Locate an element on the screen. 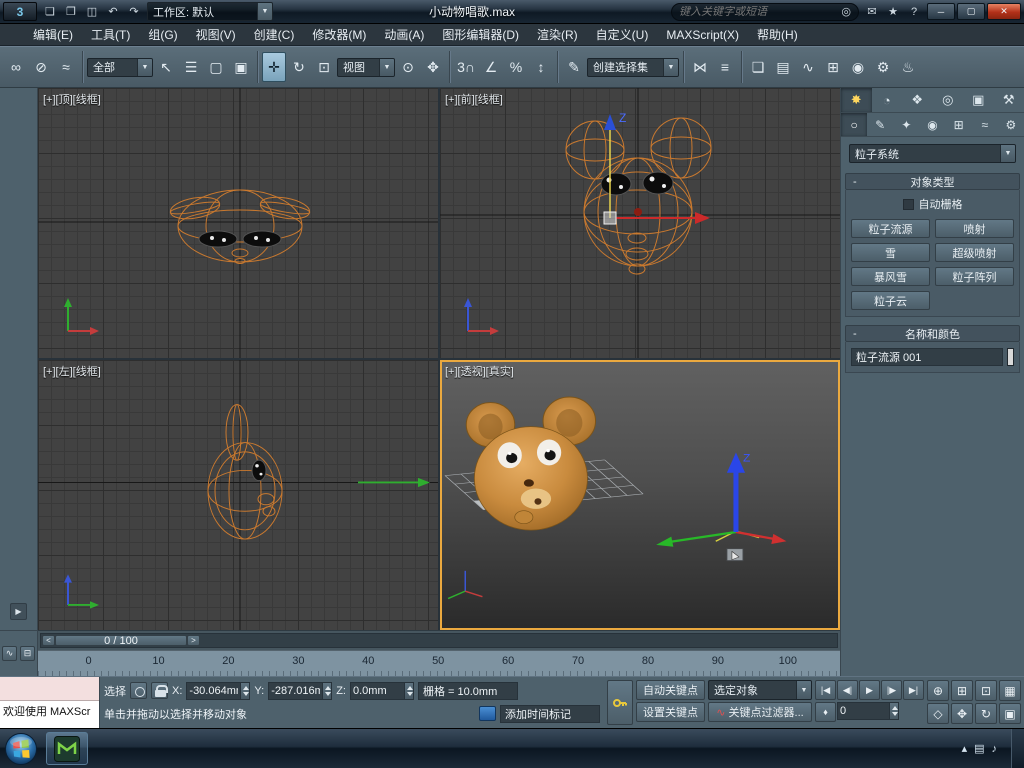 The image size is (1024, 768). viewport-perspective: [+][透视][真实] Z is located at coordinates (640, 495).